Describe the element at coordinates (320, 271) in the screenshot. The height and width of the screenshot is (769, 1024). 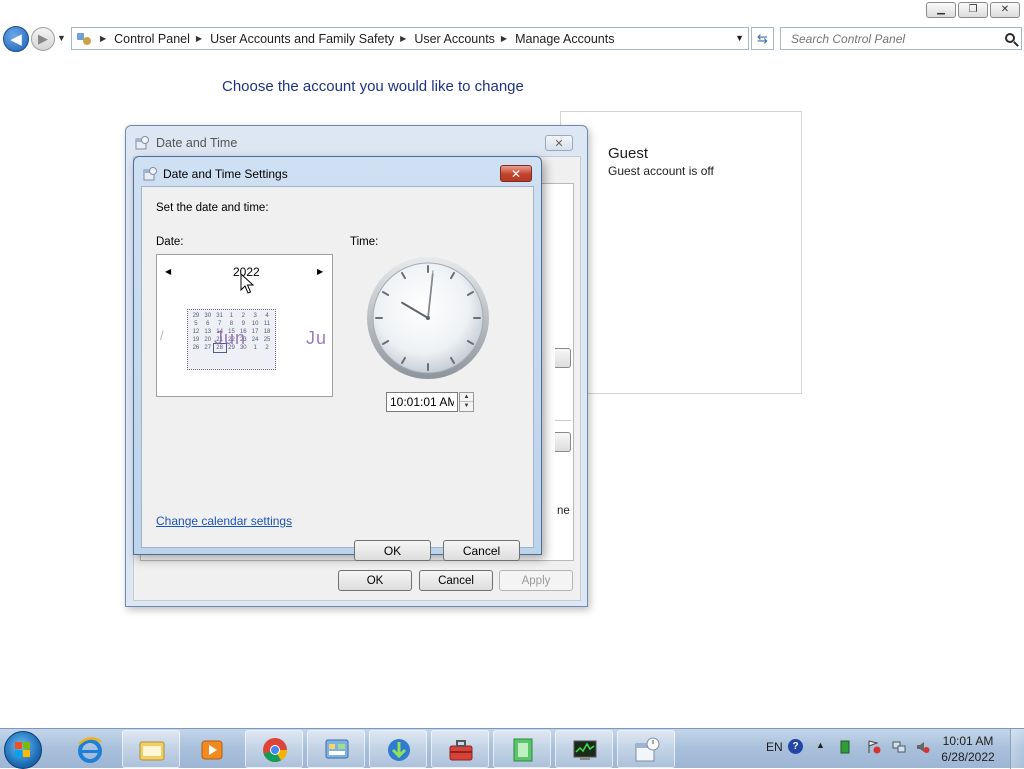
I see `next-arrow-icon: ▶` at that location.